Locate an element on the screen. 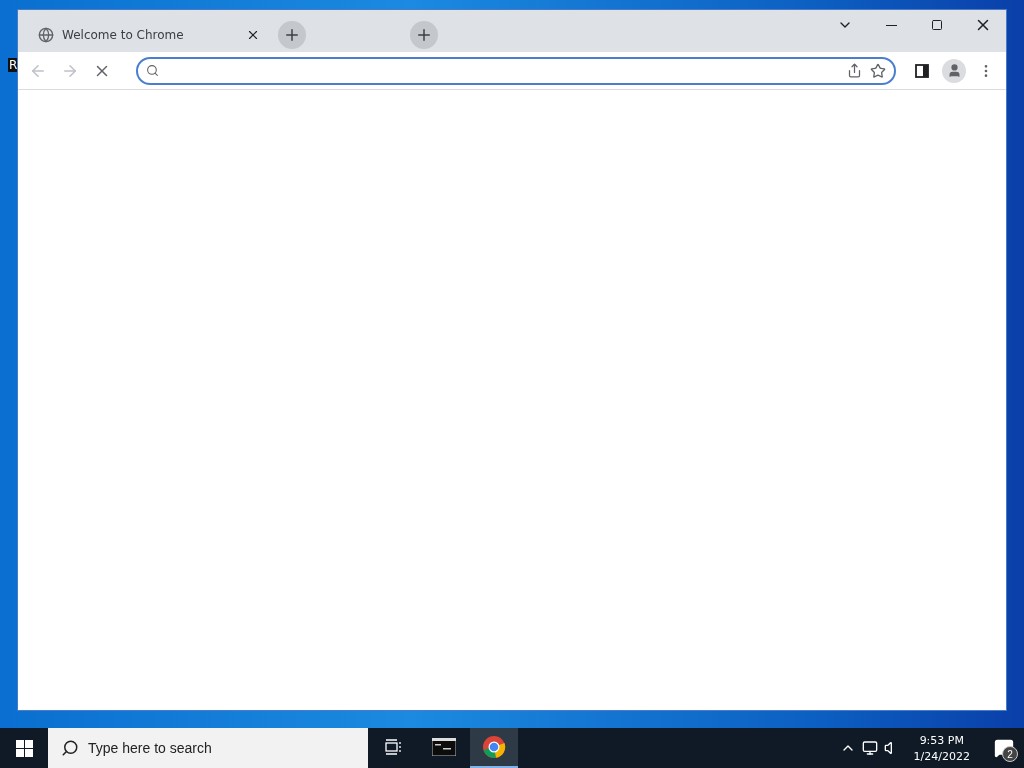  network-icon is located at coordinates (869, 748).